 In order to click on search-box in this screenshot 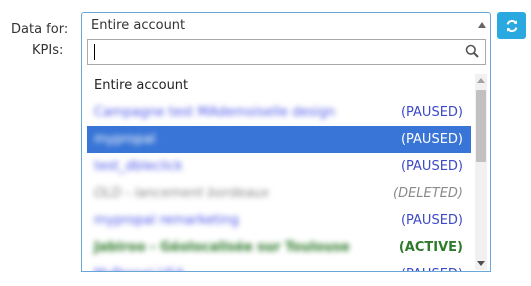, I will do `click(286, 52)`.